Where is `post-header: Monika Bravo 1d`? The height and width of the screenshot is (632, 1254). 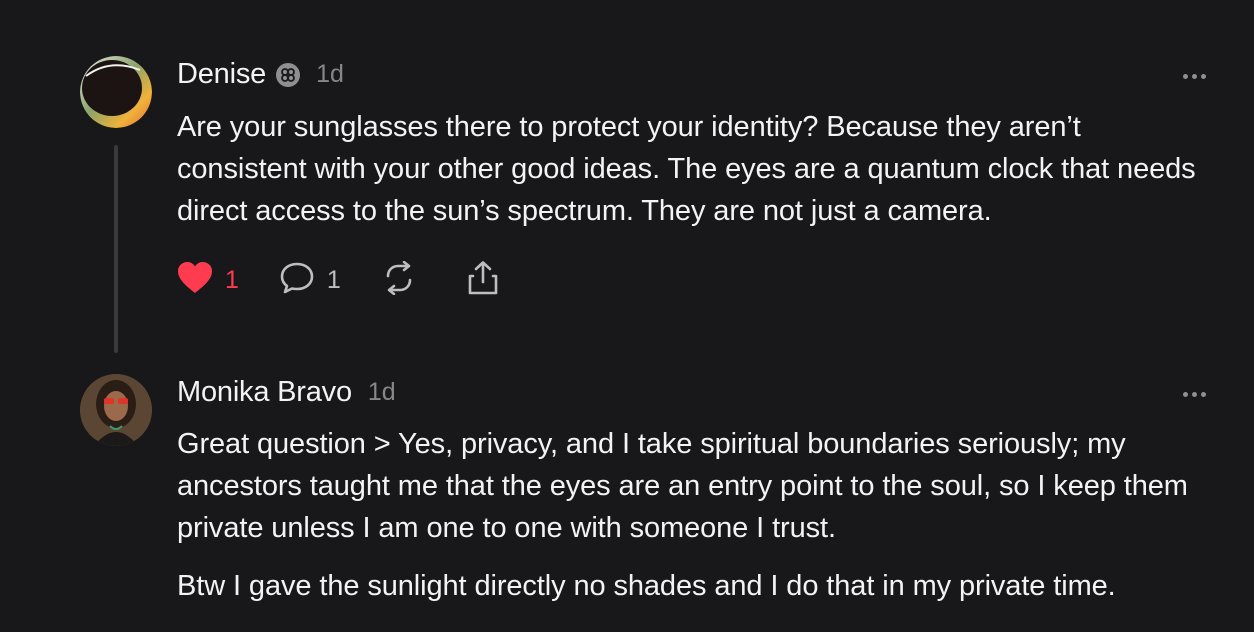
post-header: Monika Bravo 1d is located at coordinates (286, 392).